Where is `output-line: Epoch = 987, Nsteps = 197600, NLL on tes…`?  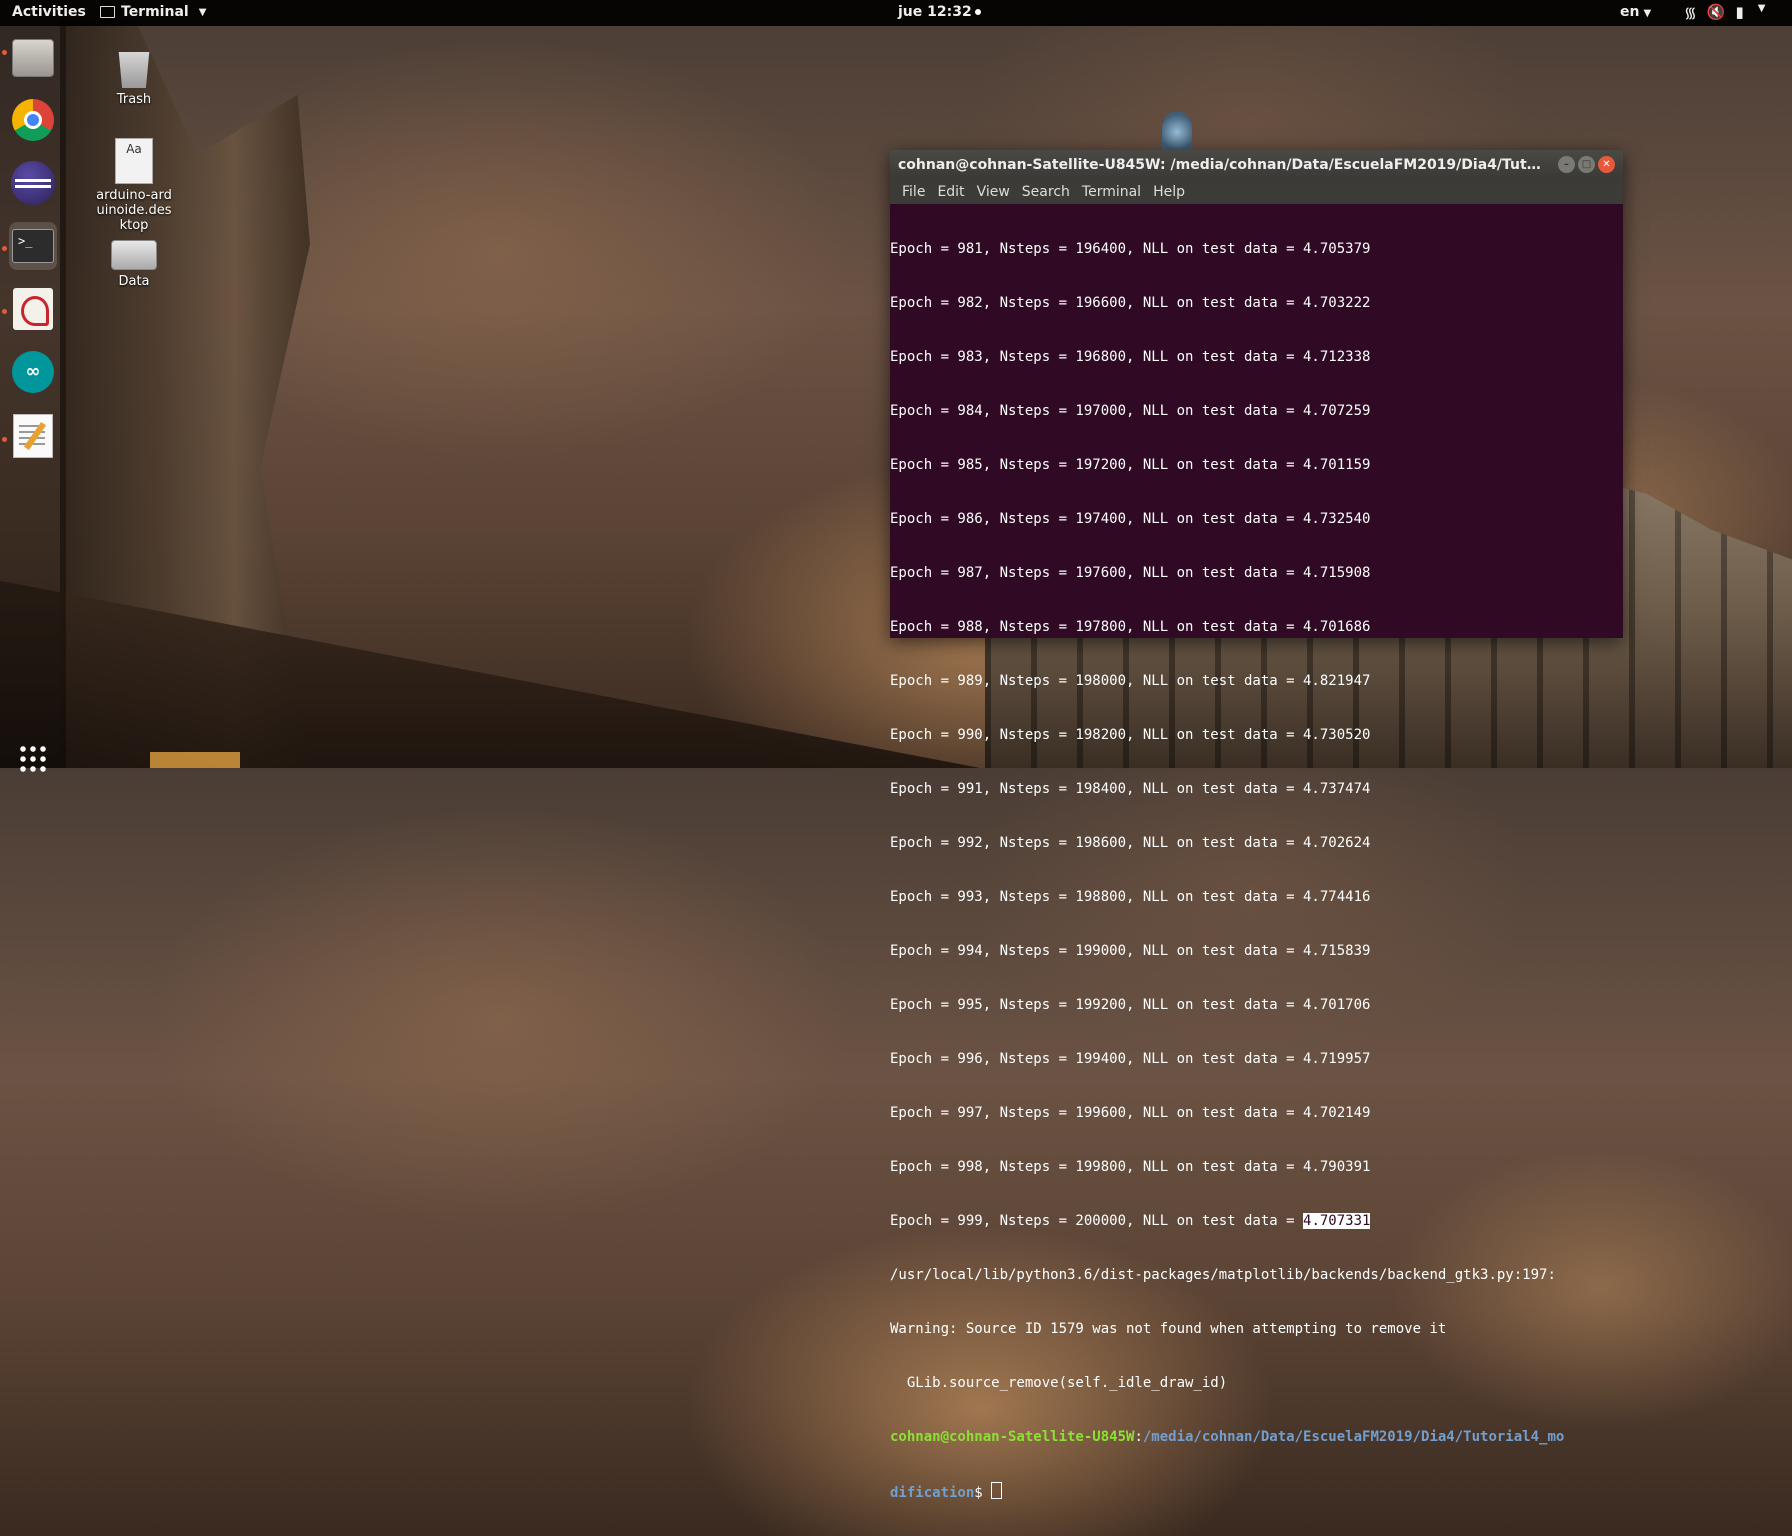 output-line: Epoch = 987, Nsteps = 197600, NLL on tes… is located at coordinates (1130, 573).